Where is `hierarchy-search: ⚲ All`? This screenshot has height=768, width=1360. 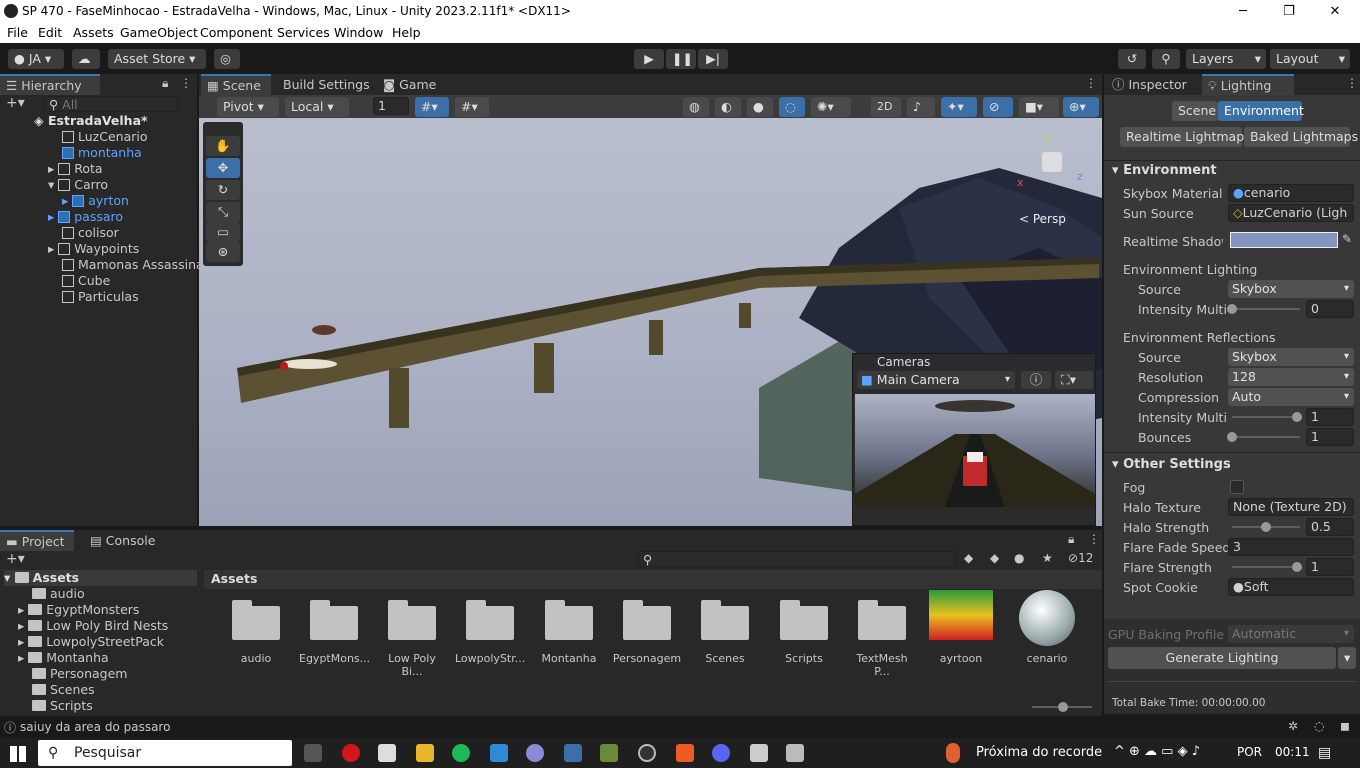 hierarchy-search: ⚲ All is located at coordinates (111, 104).